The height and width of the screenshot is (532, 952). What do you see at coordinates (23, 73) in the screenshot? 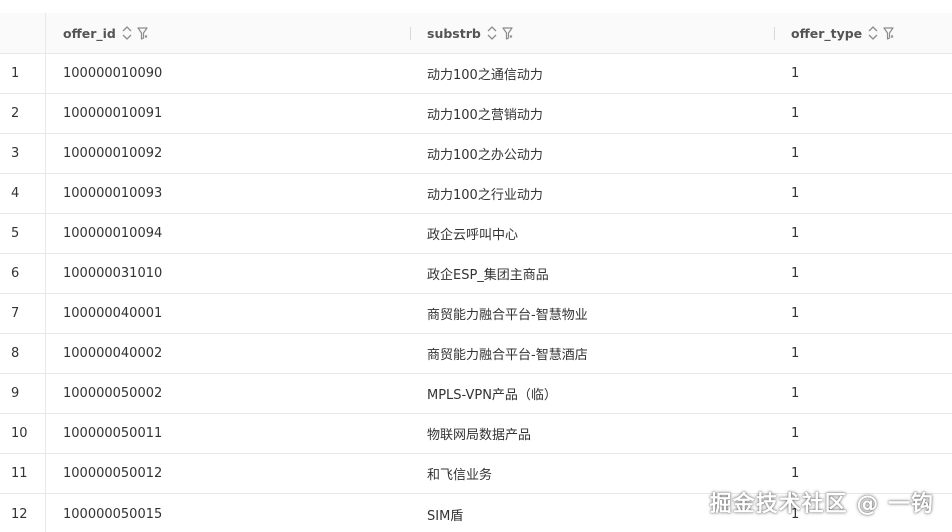
I see `row-index: 1` at bounding box center [23, 73].